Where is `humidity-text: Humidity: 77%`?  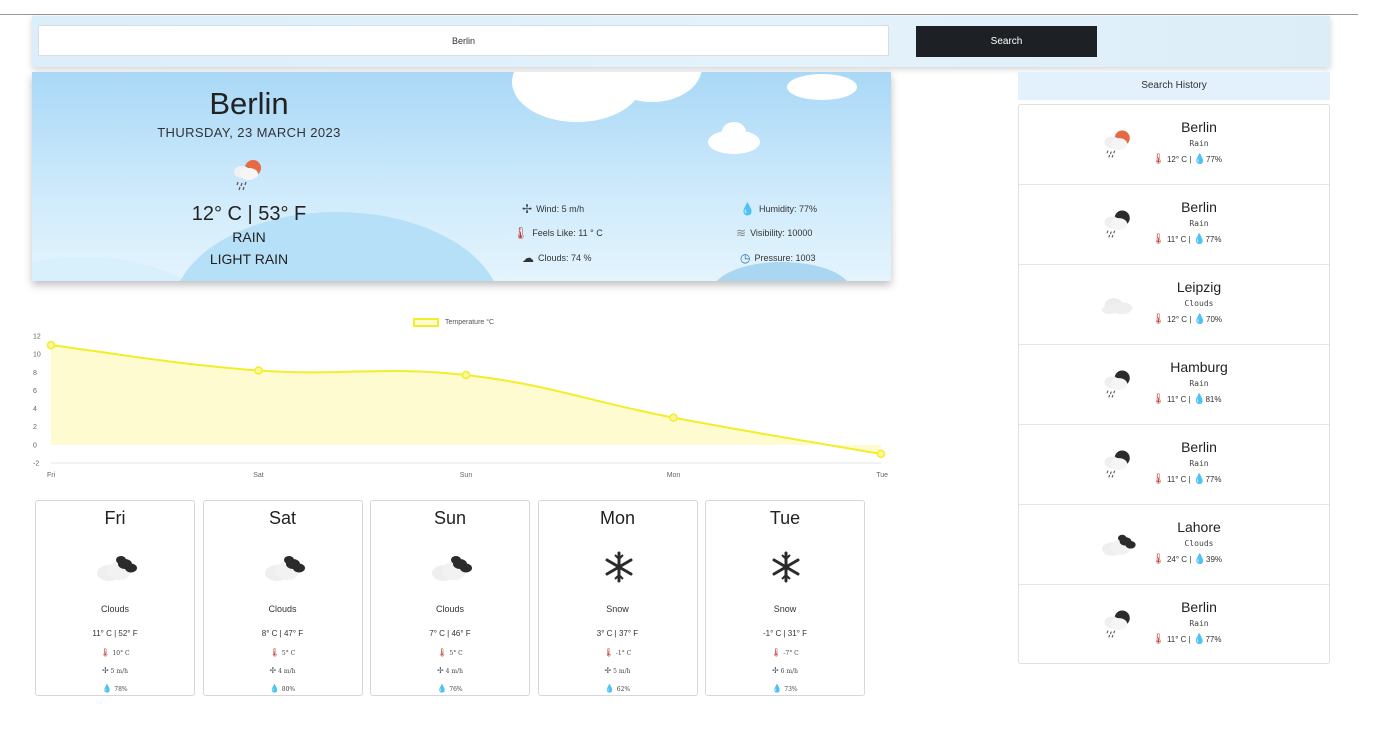 humidity-text: Humidity: 77% is located at coordinates (787, 209).